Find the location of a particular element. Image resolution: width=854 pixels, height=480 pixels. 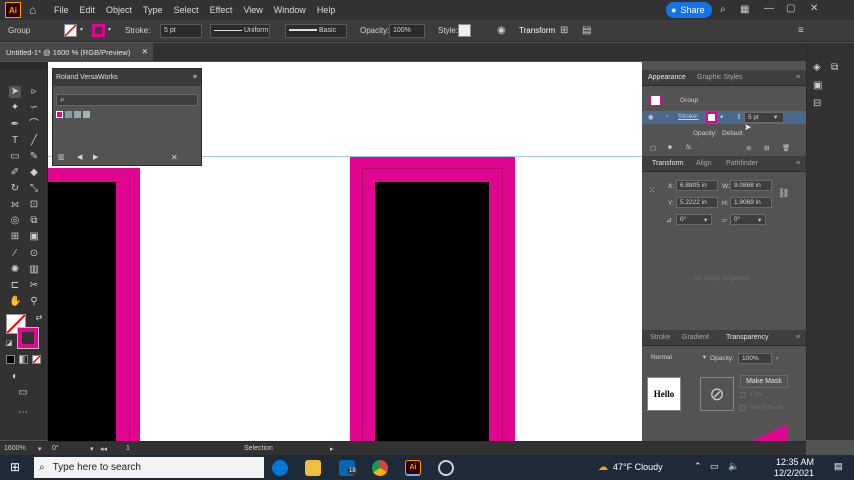

toolbar-grip is located at coordinates (24, 66).